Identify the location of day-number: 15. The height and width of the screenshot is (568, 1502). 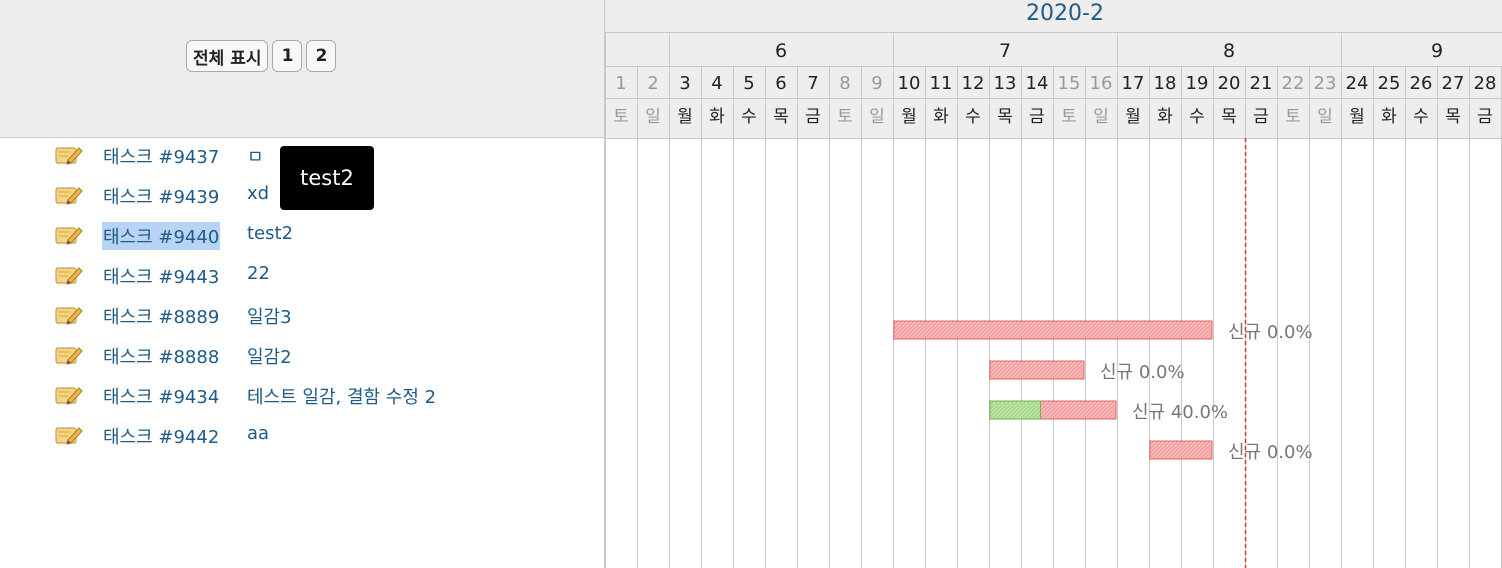
(1069, 83).